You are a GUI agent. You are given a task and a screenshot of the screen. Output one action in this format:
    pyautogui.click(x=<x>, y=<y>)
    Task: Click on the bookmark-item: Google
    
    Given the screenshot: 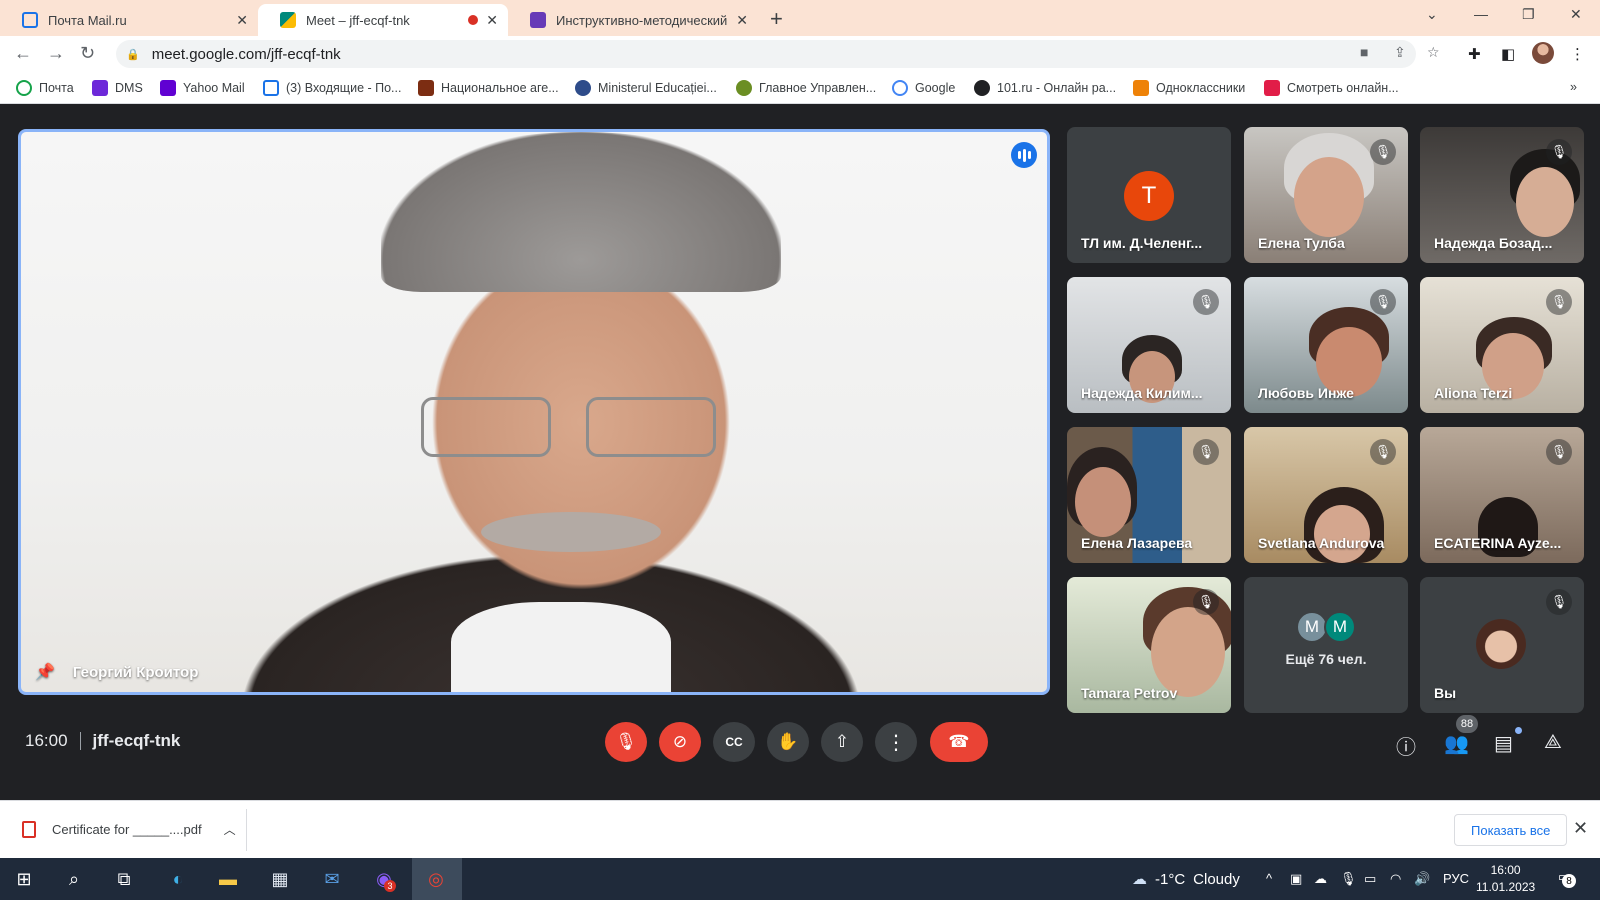 What is the action you would take?
    pyautogui.click(x=923, y=88)
    